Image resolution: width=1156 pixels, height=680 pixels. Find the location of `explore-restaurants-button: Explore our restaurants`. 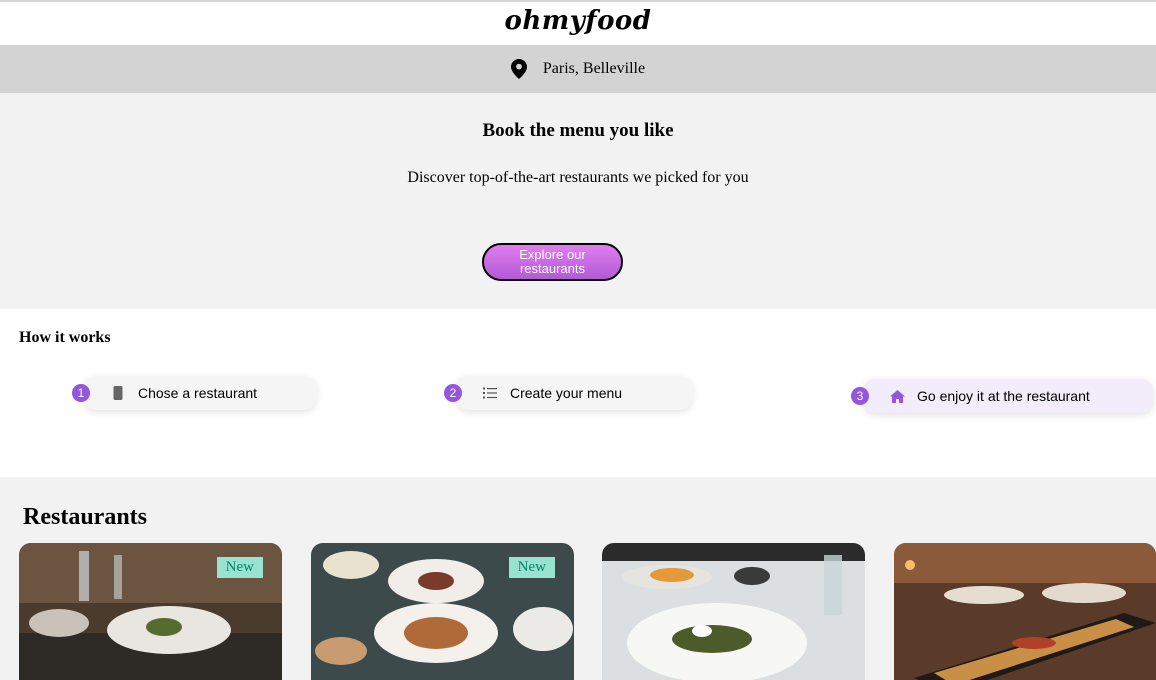

explore-restaurants-button: Explore our restaurants is located at coordinates (552, 262).